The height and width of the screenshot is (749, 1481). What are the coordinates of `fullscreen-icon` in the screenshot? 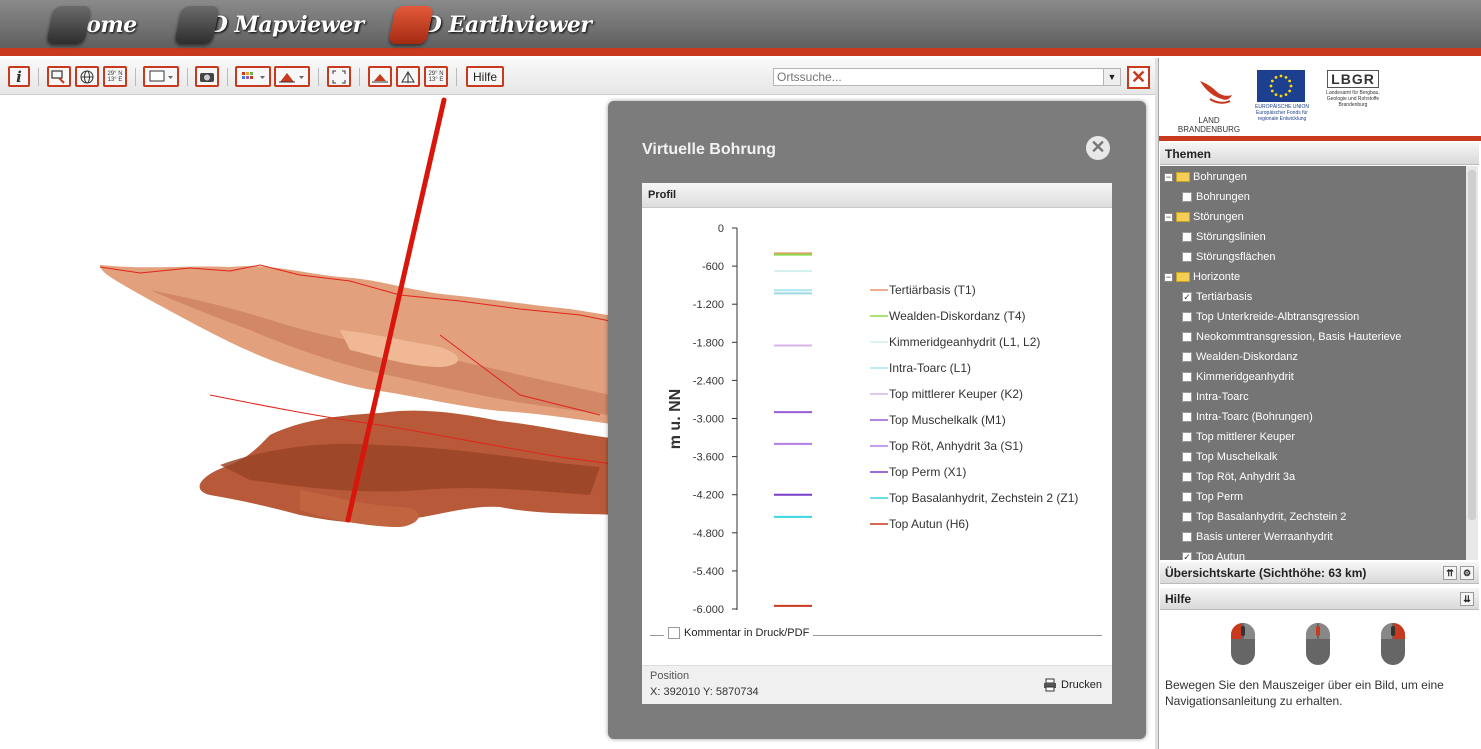 It's located at (339, 76).